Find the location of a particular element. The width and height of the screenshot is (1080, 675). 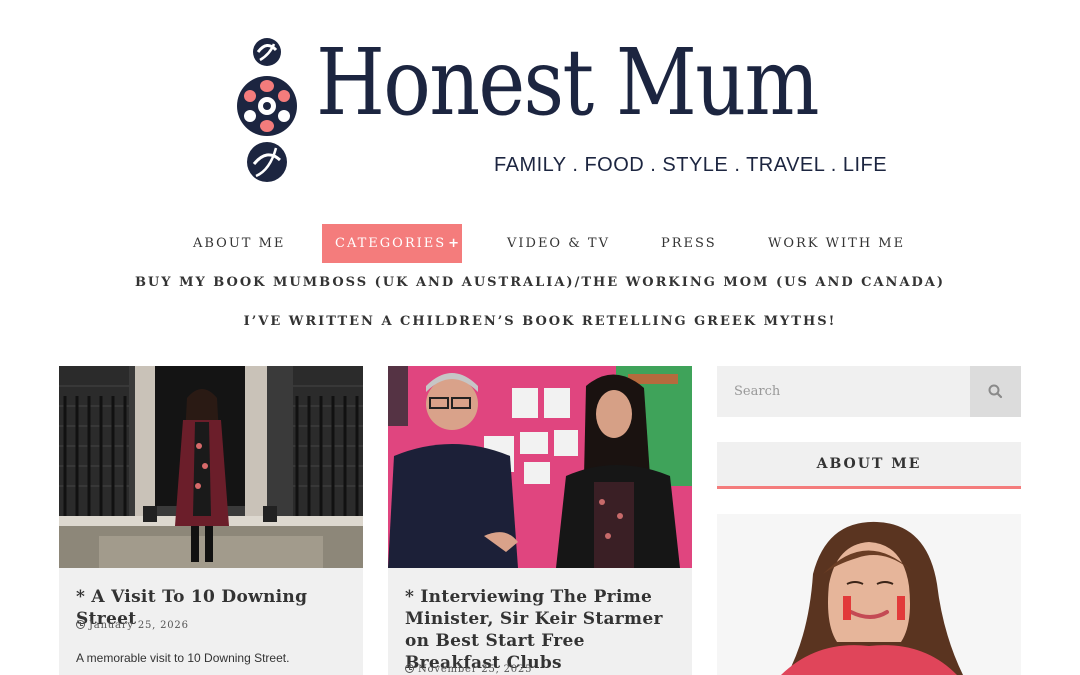

nav-item-categories: Categories + is located at coordinates (392, 243).